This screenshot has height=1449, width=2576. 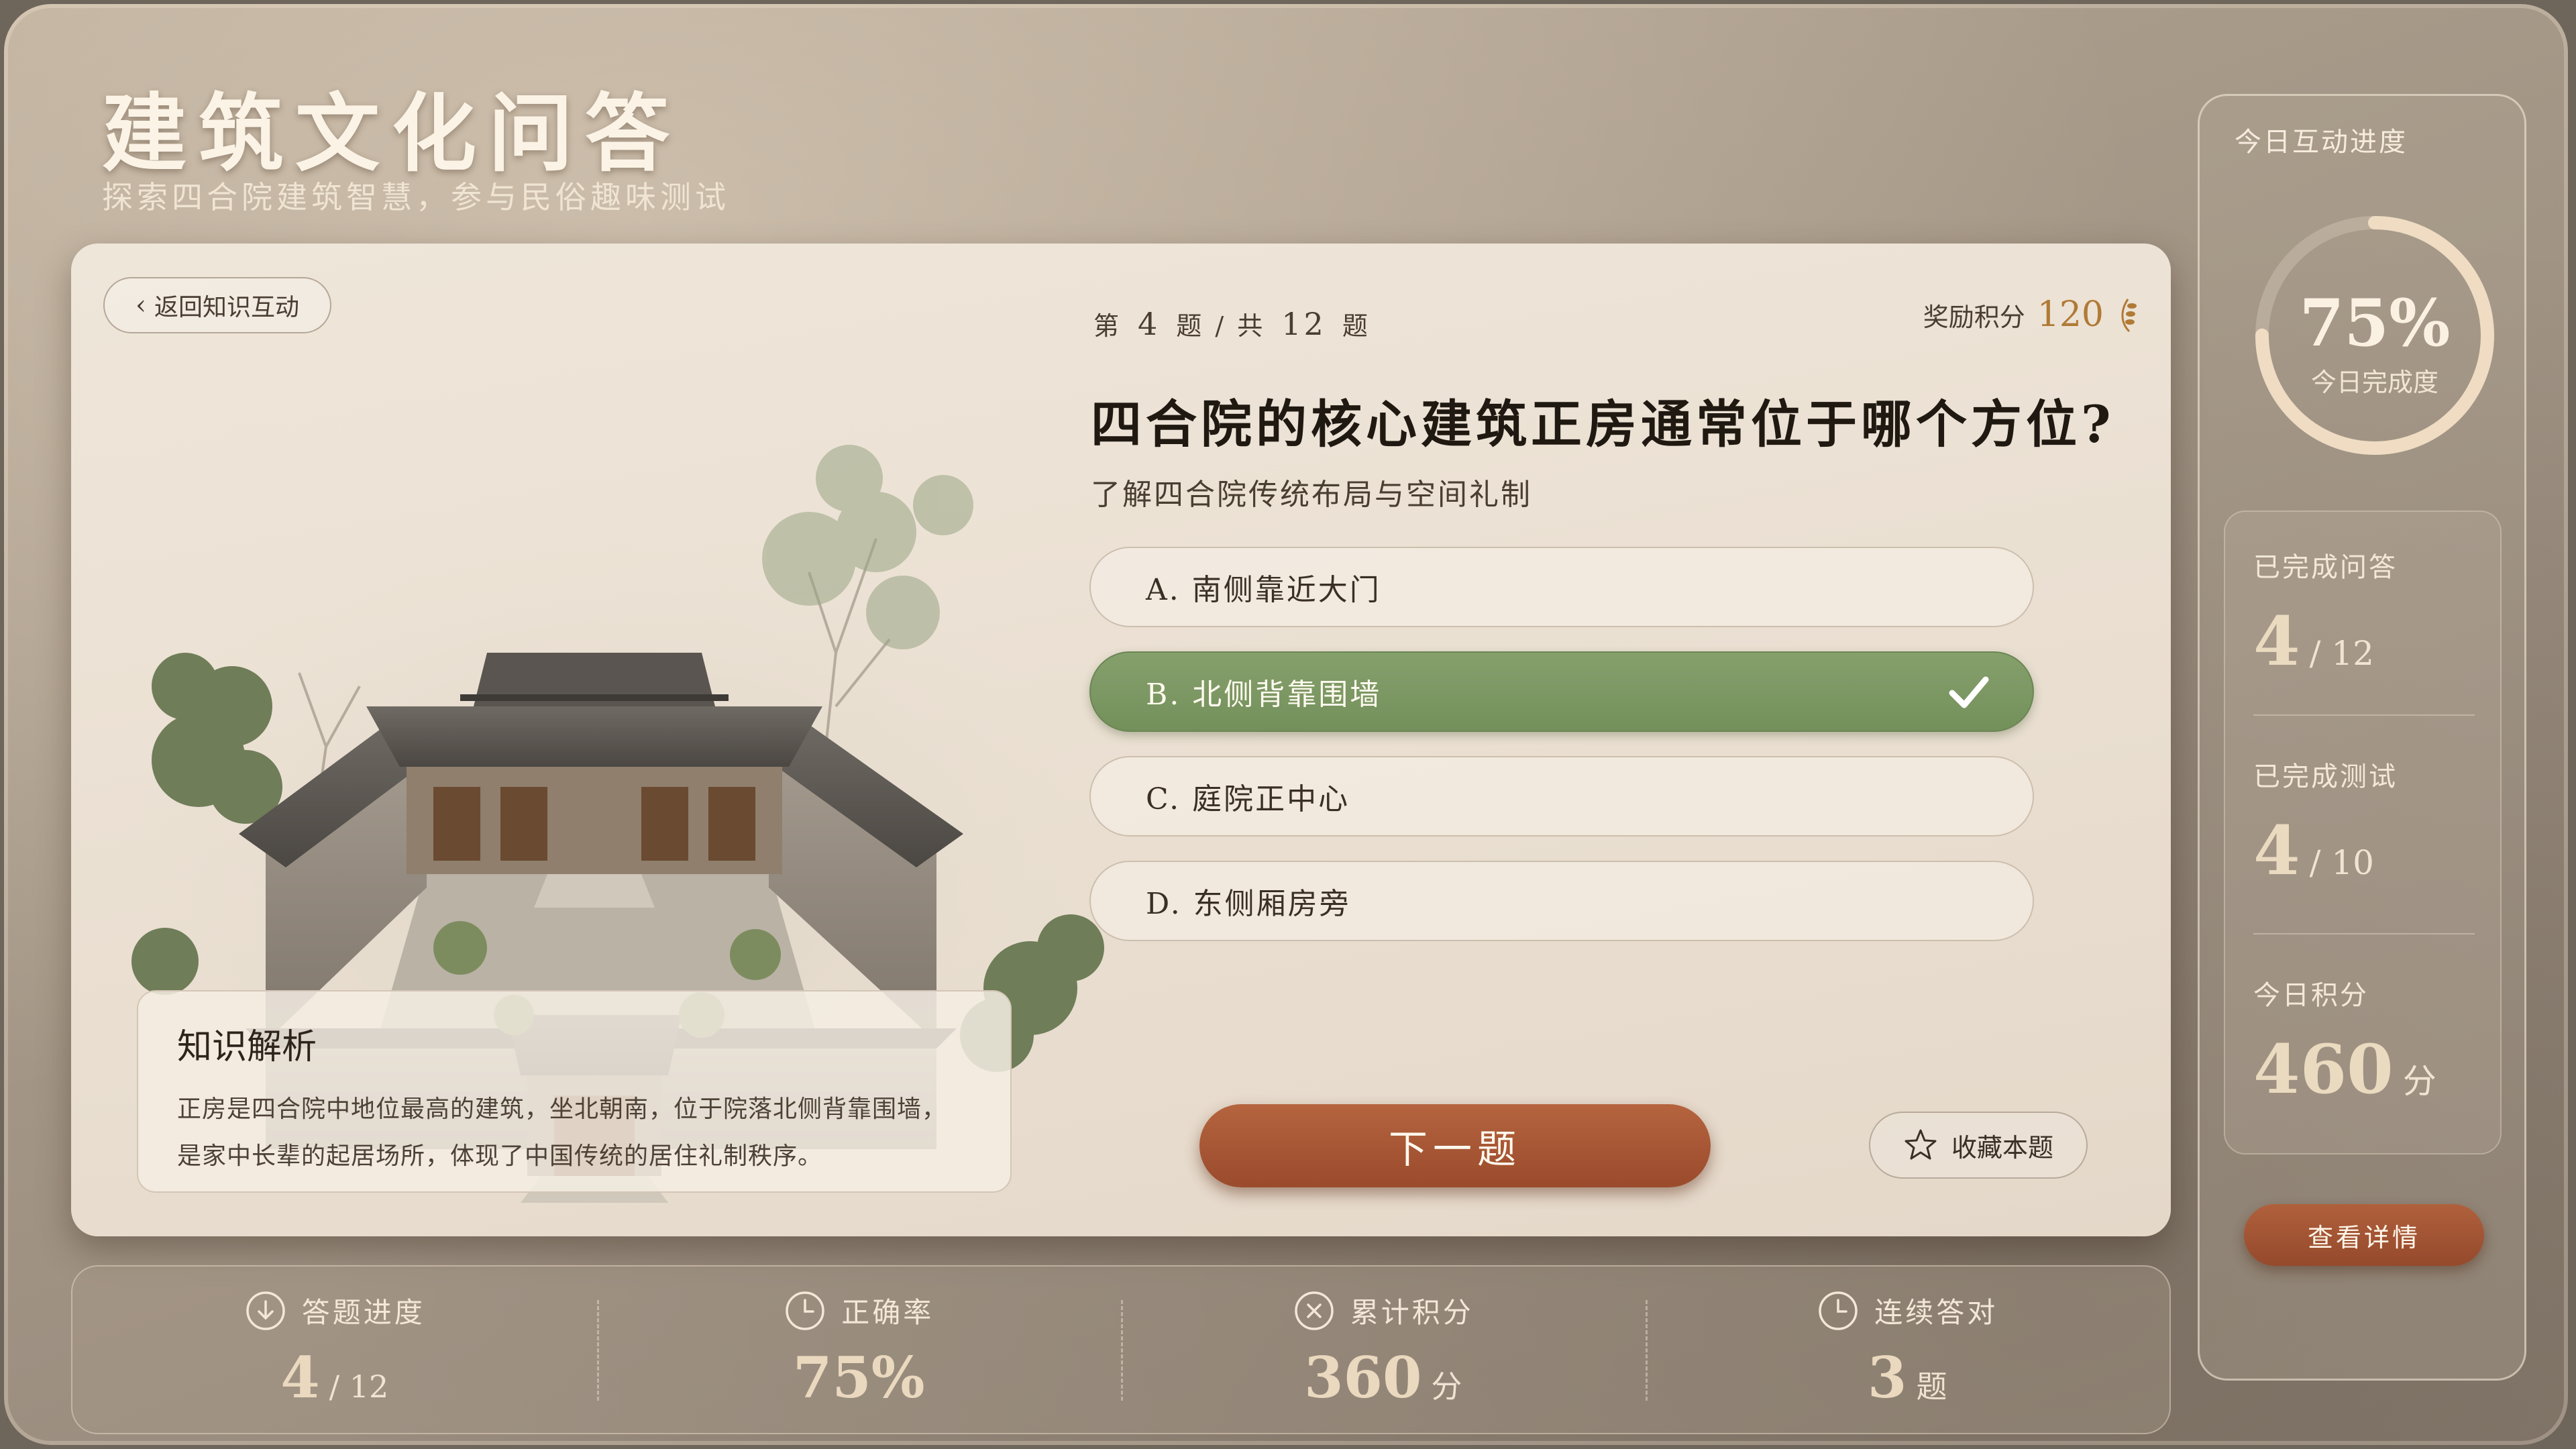 What do you see at coordinates (1969, 692) in the screenshot?
I see `checkmark-icon` at bounding box center [1969, 692].